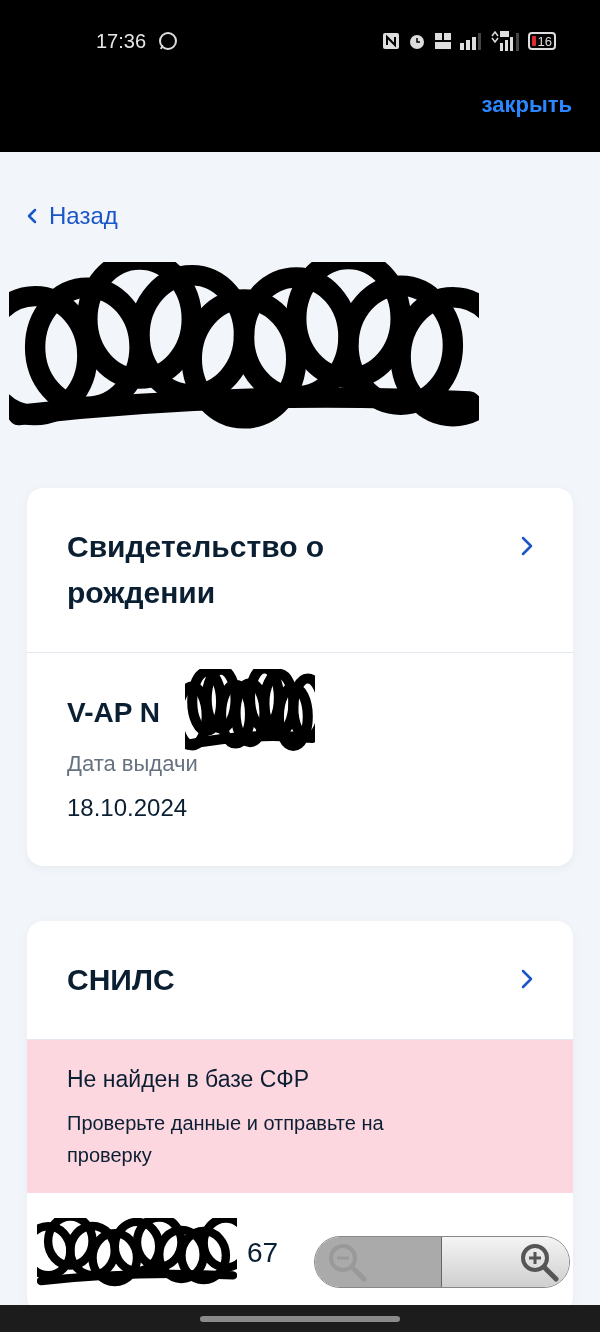 The width and height of the screenshot is (600, 1332). Describe the element at coordinates (133, 764) in the screenshot. I see `field-label: Дата выдачи` at that location.